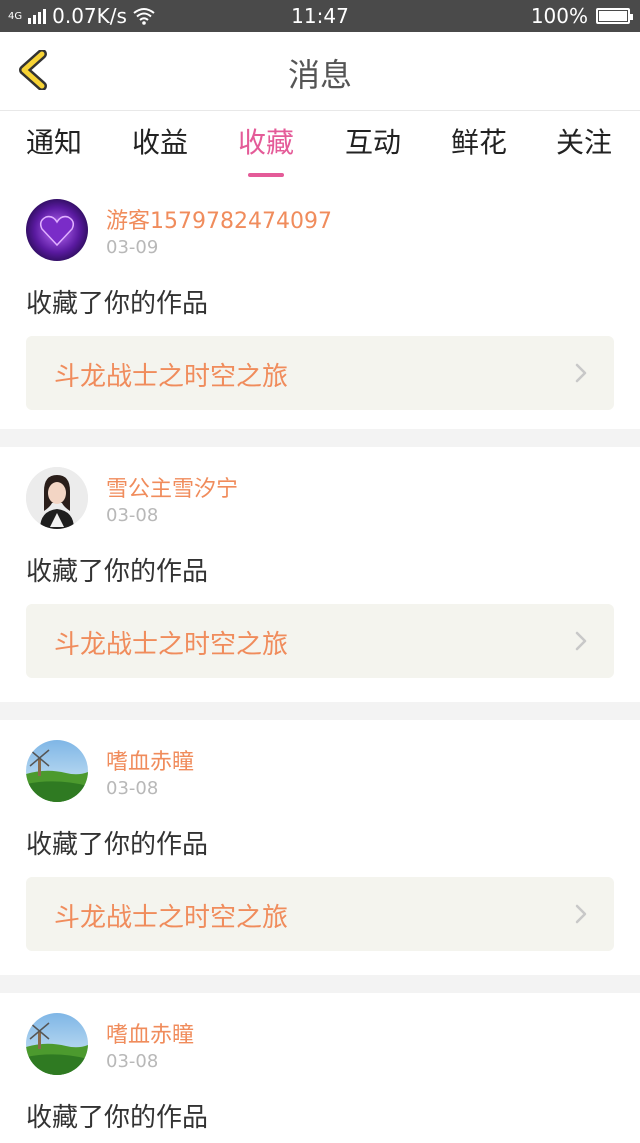  Describe the element at coordinates (266, 142) in the screenshot. I see `tab-favorites-label: 收藏` at that location.